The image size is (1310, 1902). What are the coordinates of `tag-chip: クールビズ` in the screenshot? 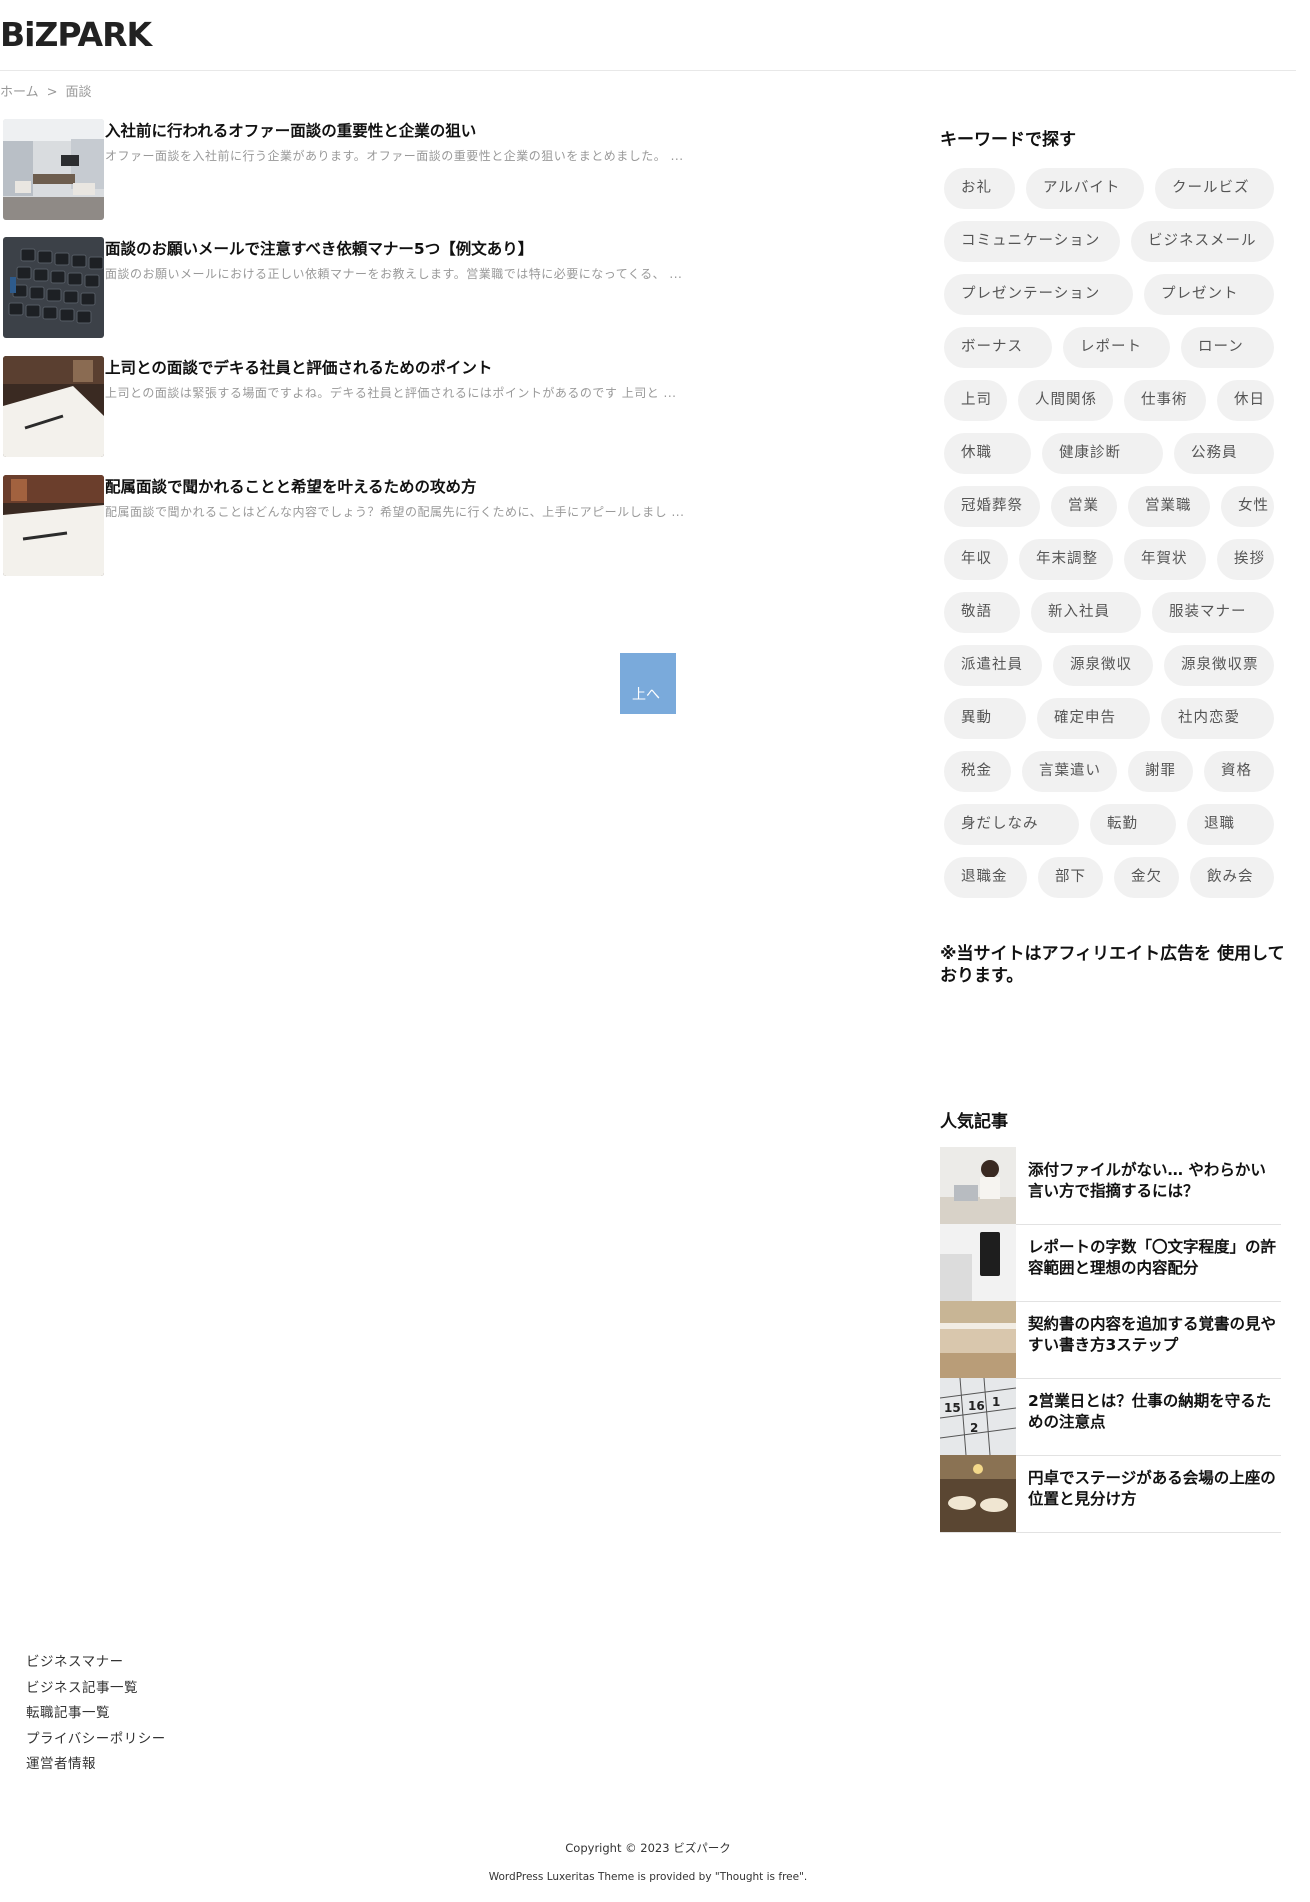 It's located at (1214, 188).